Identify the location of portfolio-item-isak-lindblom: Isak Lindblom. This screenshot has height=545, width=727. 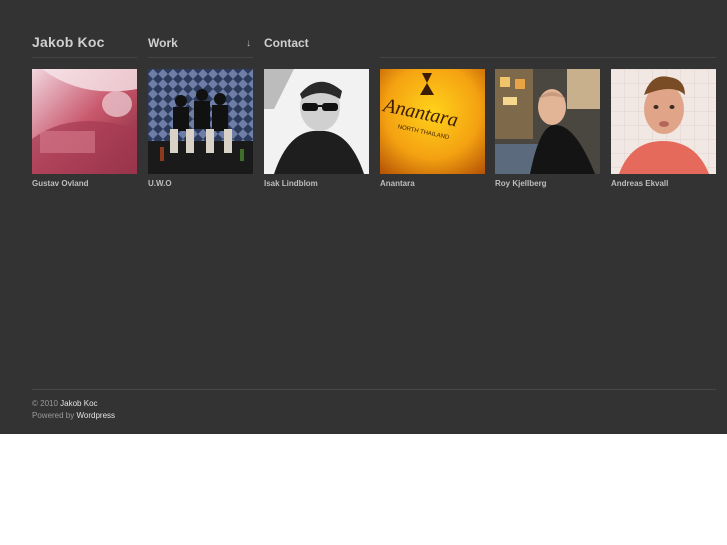
(316, 128).